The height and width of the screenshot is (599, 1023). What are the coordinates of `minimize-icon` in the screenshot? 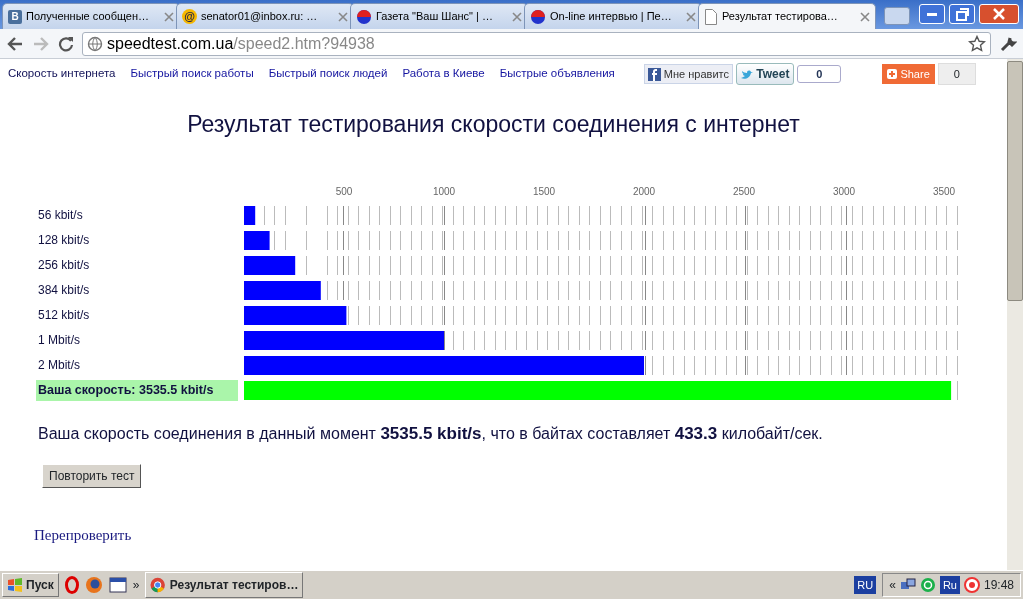 It's located at (932, 14).